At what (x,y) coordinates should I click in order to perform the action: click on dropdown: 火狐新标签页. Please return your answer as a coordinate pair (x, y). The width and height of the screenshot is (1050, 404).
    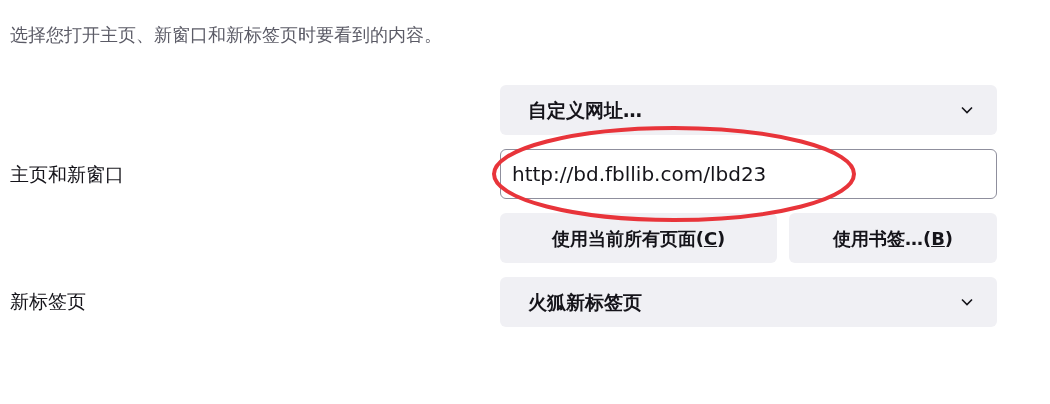
    Looking at the image, I should click on (748, 302).